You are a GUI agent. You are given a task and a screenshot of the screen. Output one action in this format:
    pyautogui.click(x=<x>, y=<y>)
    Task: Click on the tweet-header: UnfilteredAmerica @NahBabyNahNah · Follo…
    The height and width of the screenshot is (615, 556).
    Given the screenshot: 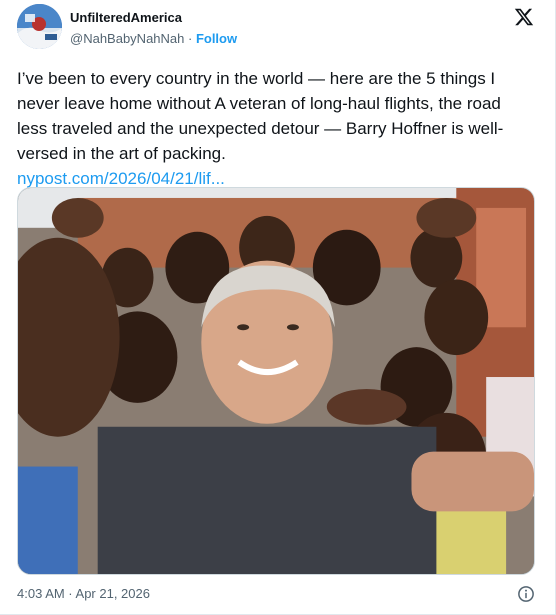 What is the action you would take?
    pyautogui.click(x=278, y=28)
    